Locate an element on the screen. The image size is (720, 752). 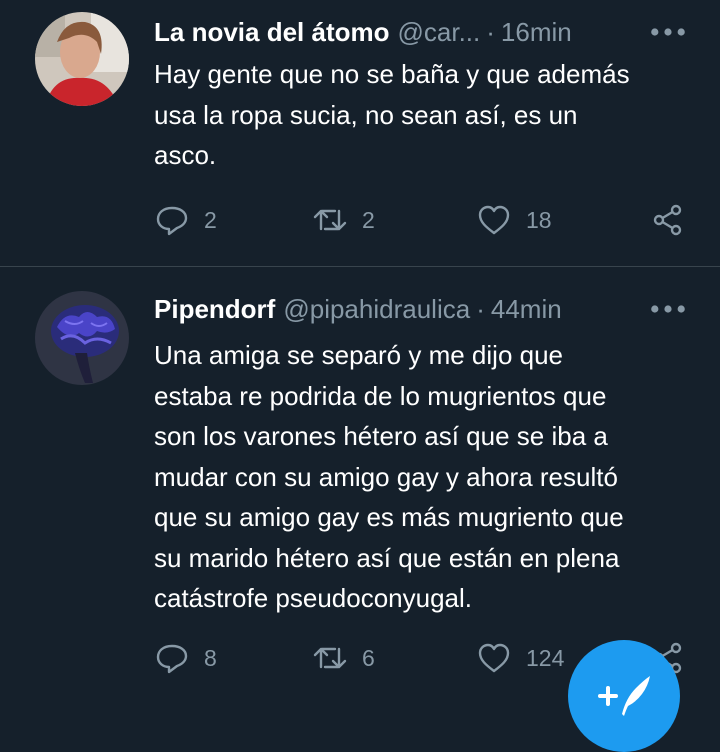
share-button is located at coordinates (668, 220).